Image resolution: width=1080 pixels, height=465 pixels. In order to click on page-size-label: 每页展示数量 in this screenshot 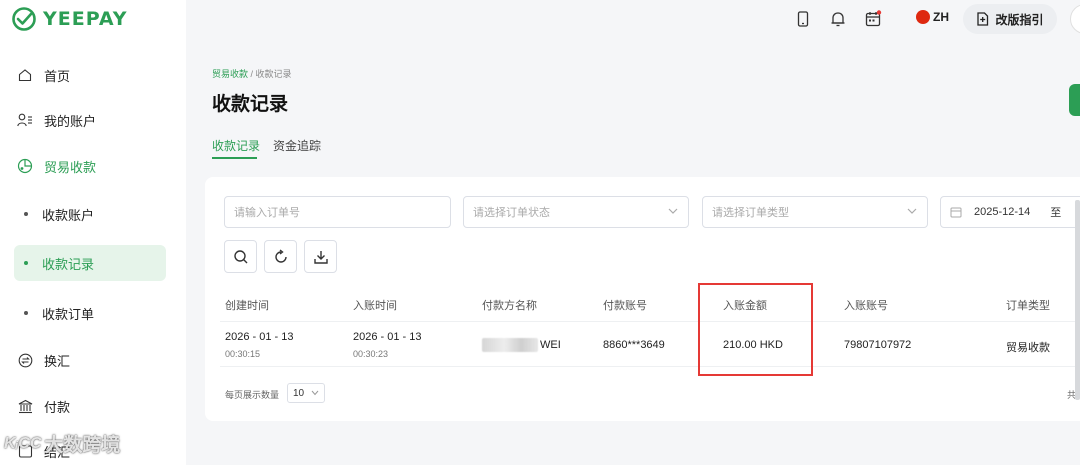, I will do `click(252, 395)`.